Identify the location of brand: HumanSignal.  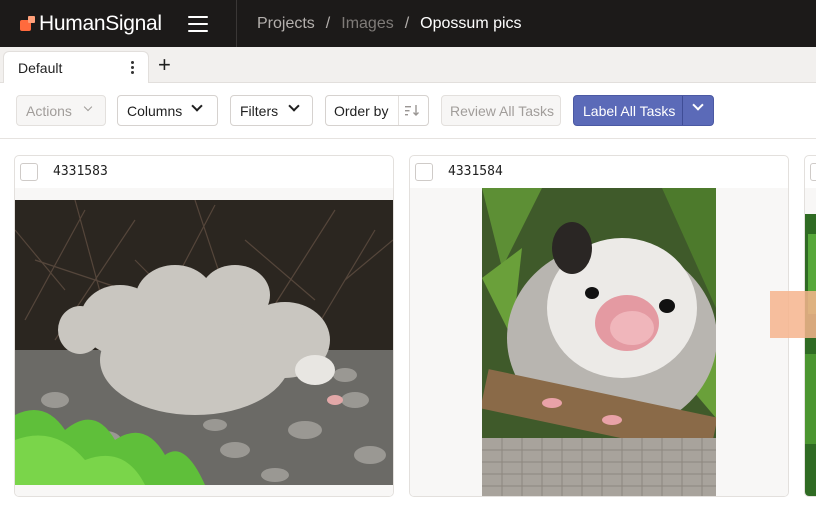
(104, 23).